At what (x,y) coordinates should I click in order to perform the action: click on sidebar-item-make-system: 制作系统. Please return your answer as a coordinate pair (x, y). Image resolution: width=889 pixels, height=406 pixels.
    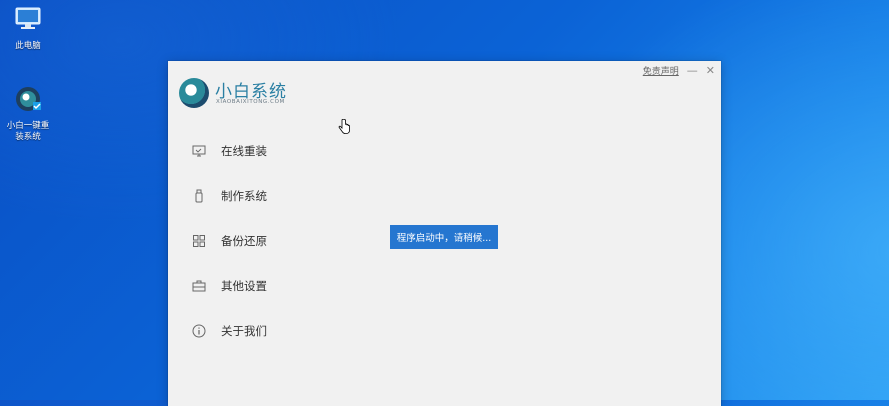
    Looking at the image, I should click on (257, 195).